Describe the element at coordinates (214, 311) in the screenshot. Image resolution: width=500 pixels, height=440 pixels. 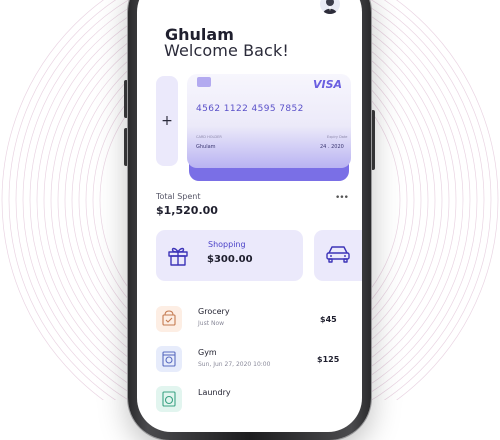
I see `transaction-title: Grocery` at that location.